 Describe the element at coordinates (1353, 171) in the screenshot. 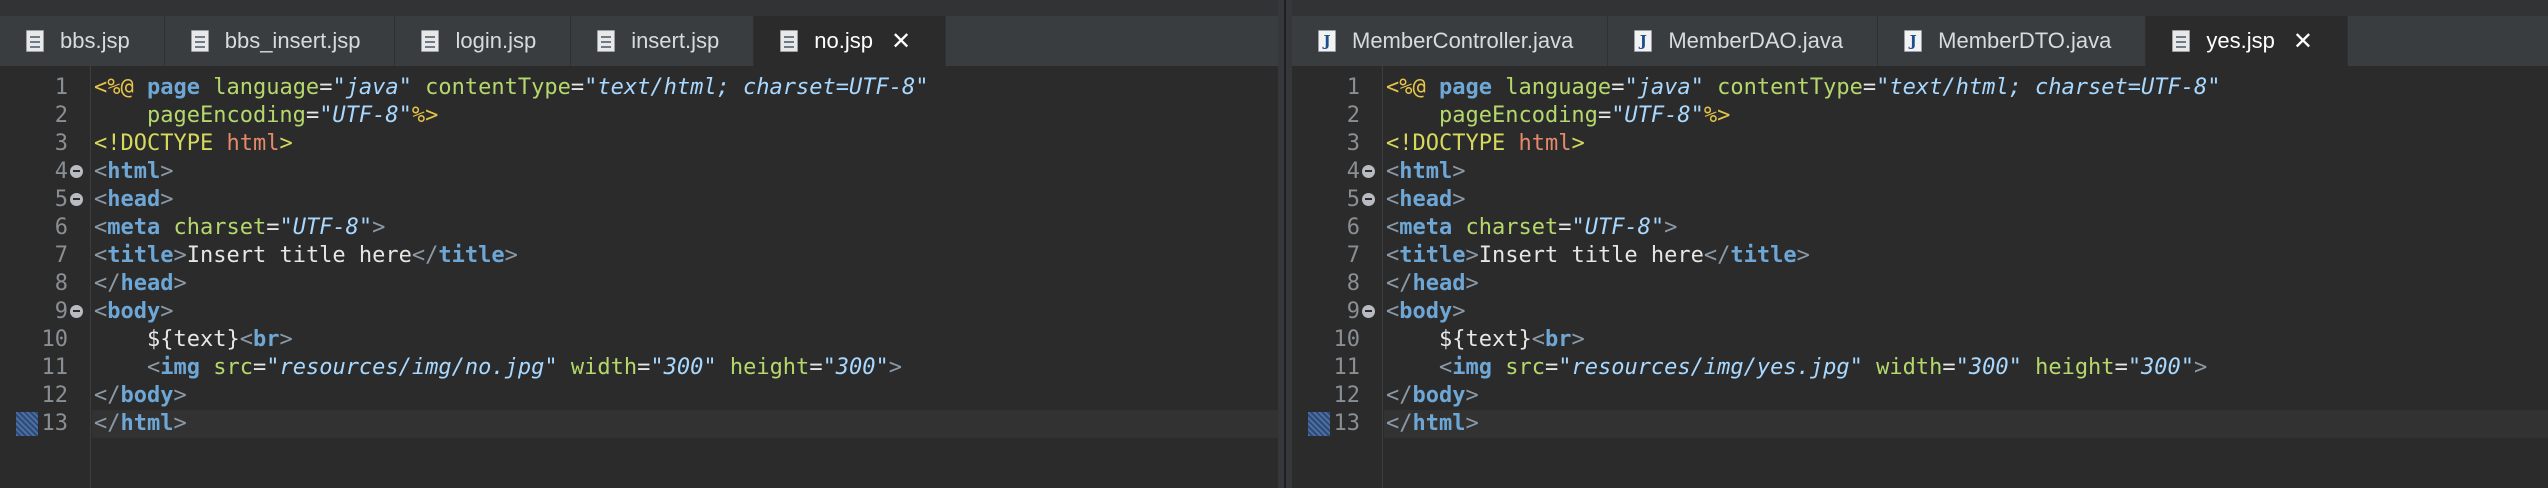

I see `line-number: 4` at that location.